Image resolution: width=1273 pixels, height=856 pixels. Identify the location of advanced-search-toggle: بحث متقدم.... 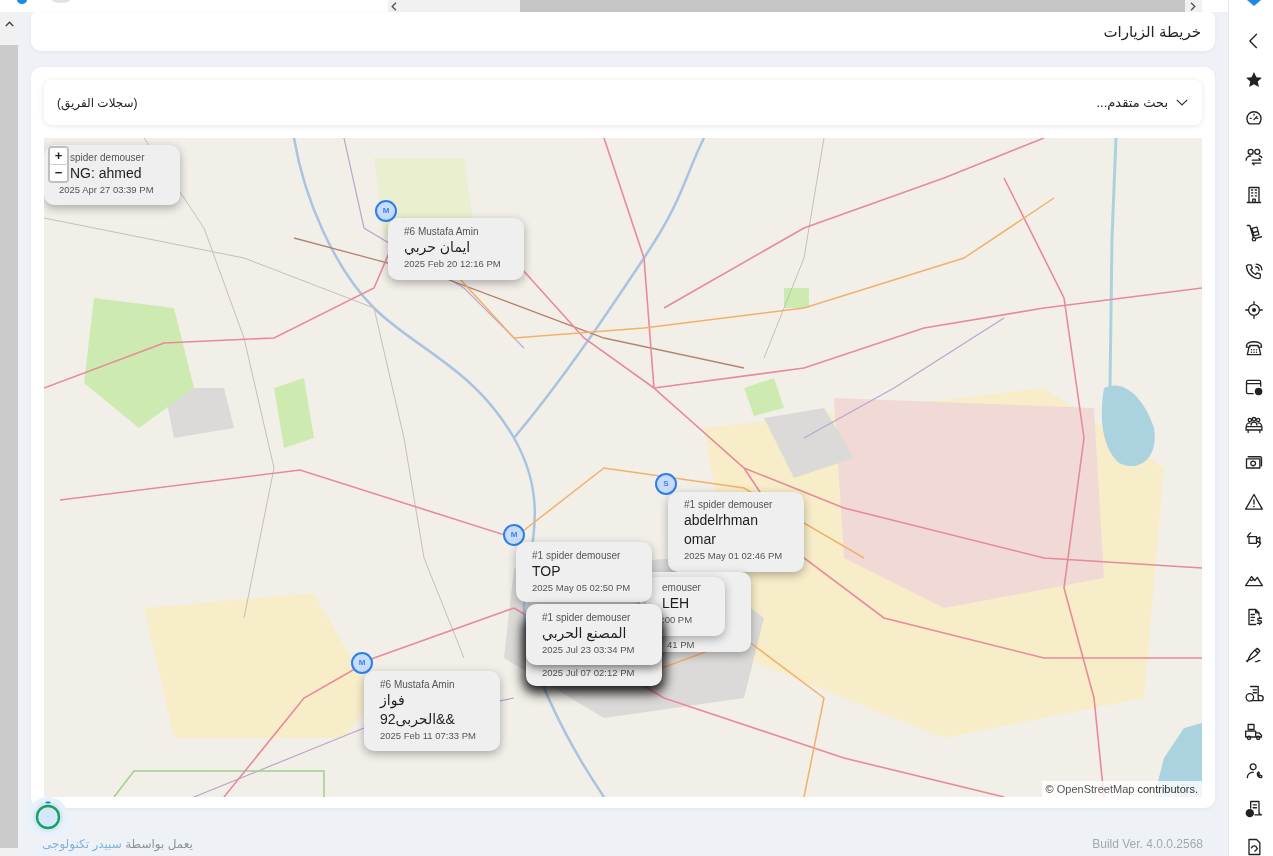
(1142, 102).